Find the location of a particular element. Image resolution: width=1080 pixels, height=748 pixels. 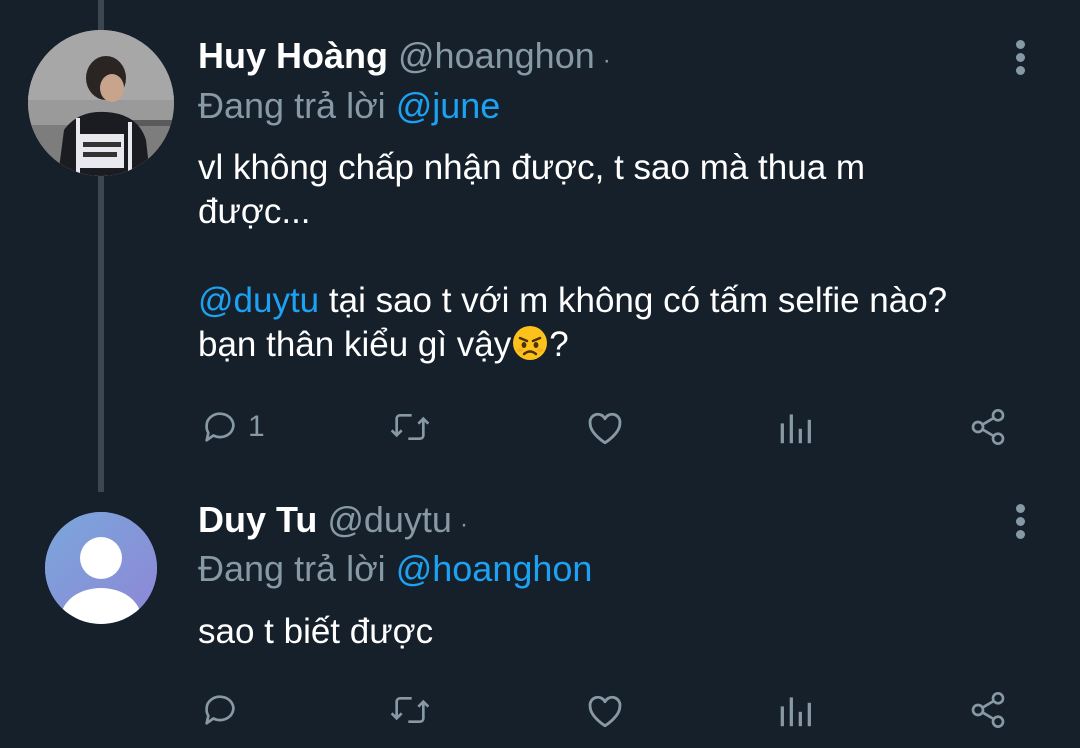

tweet-text-span: bạn thân kiểu gì vậy is located at coordinates (355, 344).